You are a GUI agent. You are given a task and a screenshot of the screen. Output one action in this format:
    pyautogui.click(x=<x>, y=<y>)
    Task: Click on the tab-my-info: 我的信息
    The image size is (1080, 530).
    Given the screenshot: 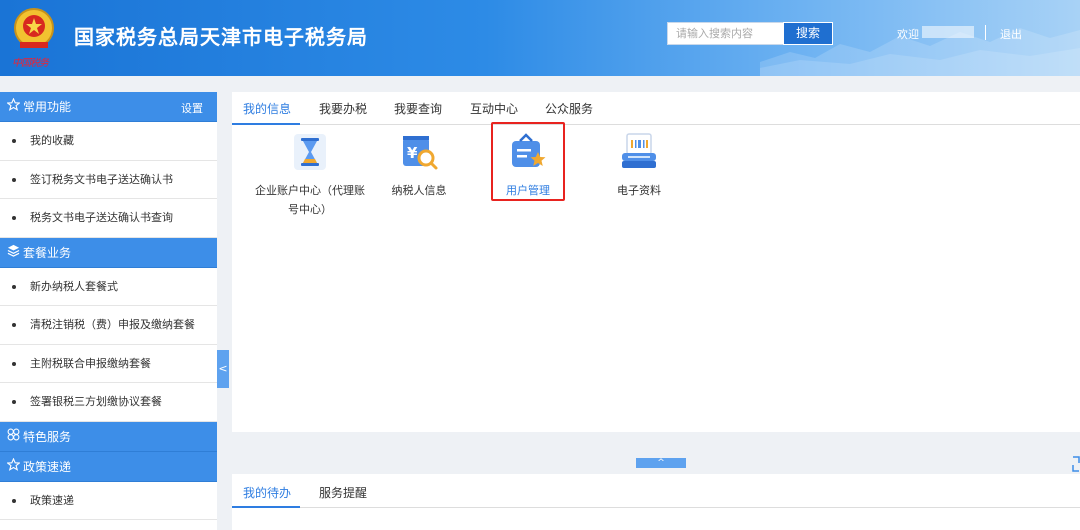 What is the action you would take?
    pyautogui.click(x=267, y=108)
    